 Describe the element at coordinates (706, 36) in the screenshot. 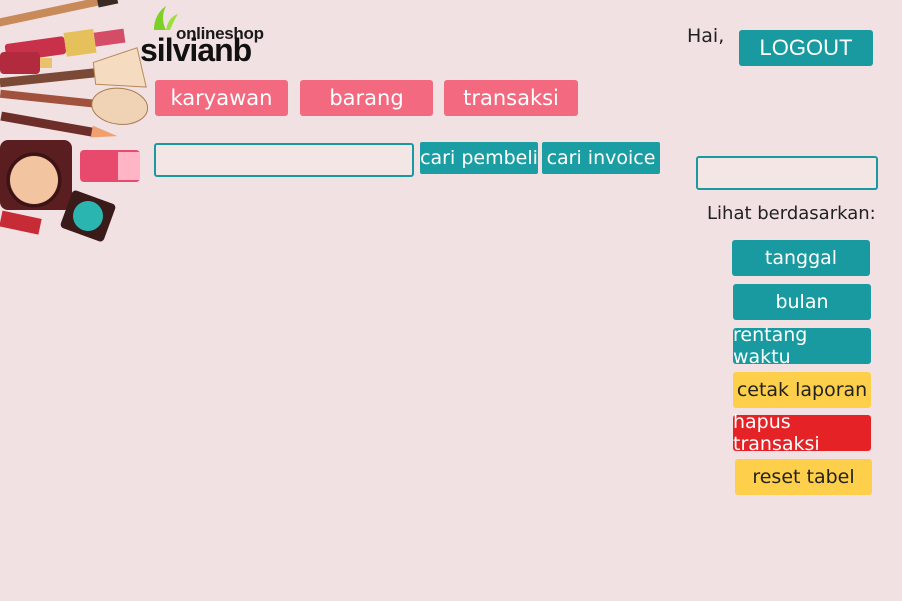

I see `greeting-text: Hai,` at that location.